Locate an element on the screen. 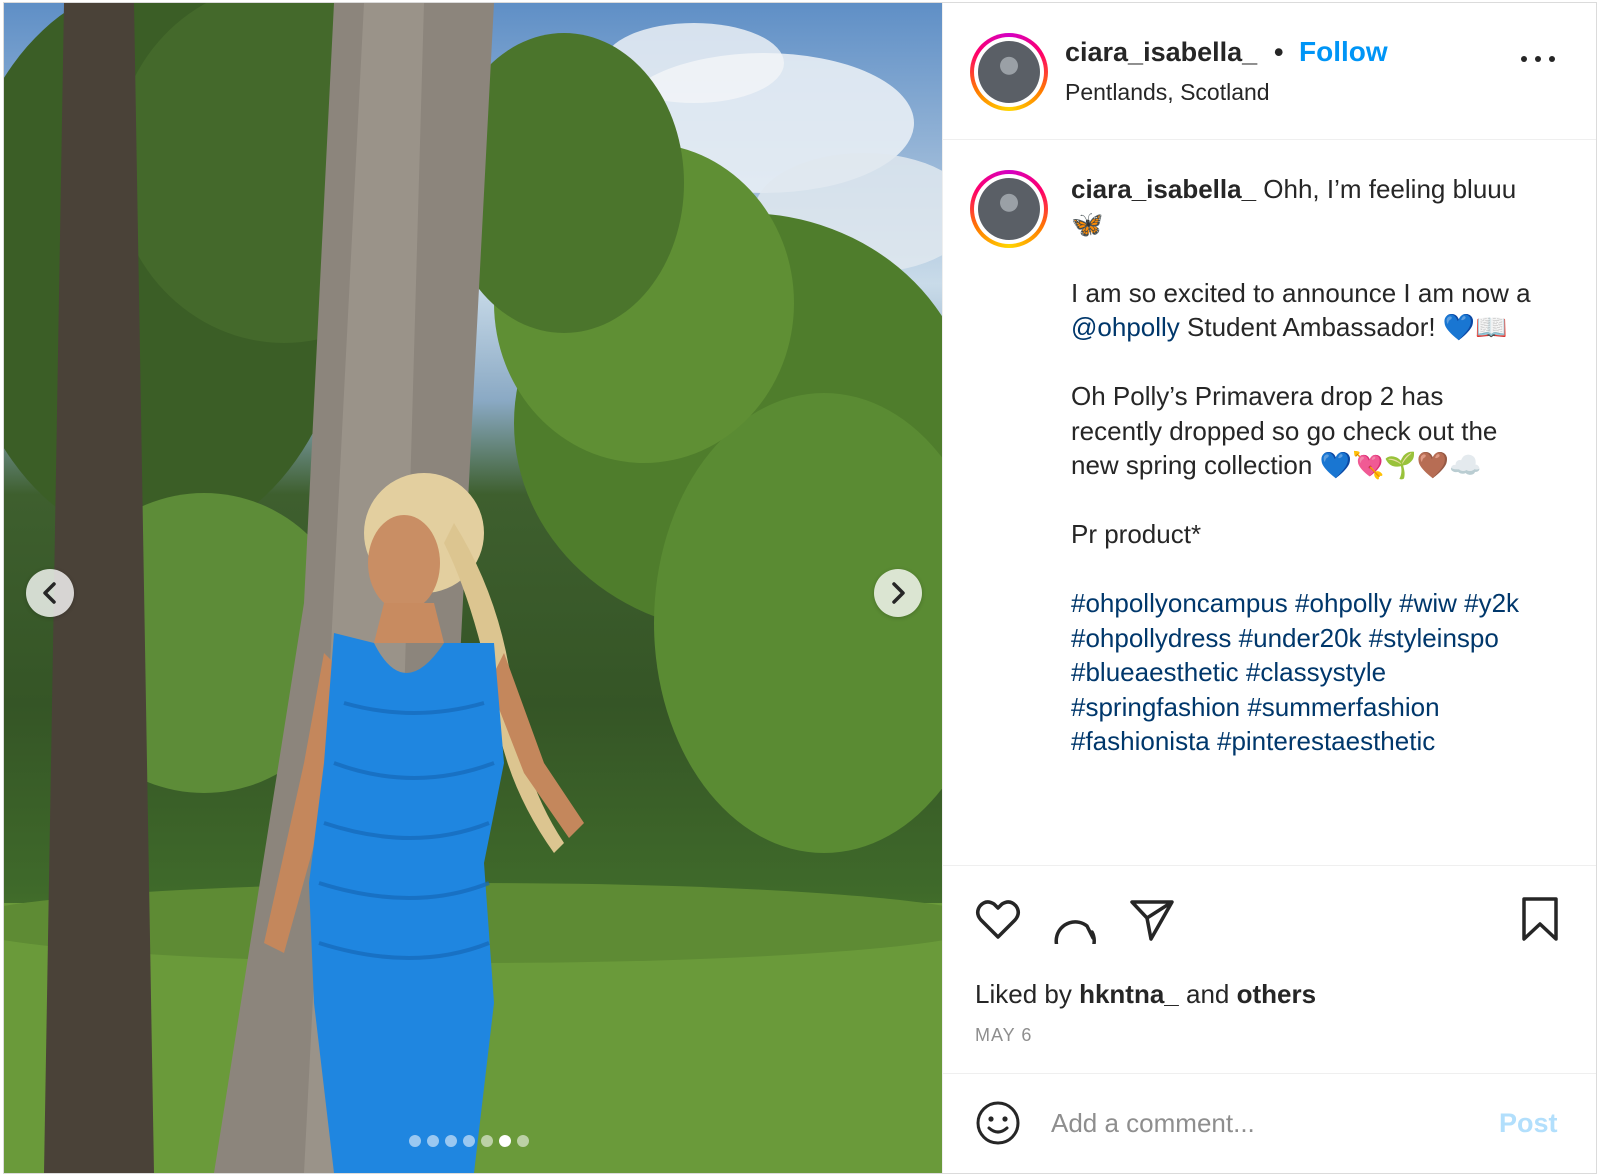 This screenshot has height=1176, width=1600. chevron-right-icon is located at coordinates (898, 593).